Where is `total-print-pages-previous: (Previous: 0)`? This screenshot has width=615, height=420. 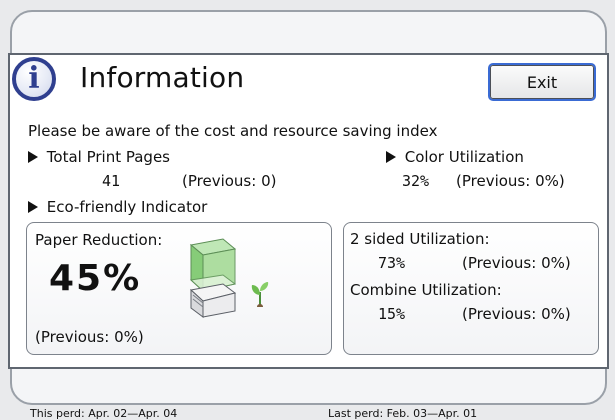 total-print-pages-previous: (Previous: 0) is located at coordinates (229, 181).